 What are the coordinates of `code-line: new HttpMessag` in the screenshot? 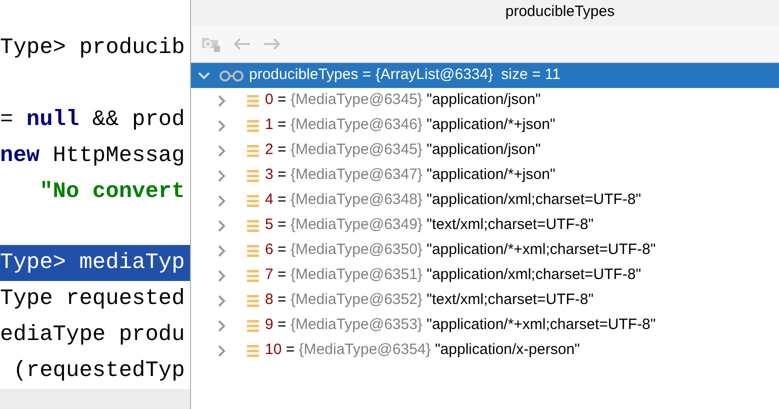 It's located at (92, 155).